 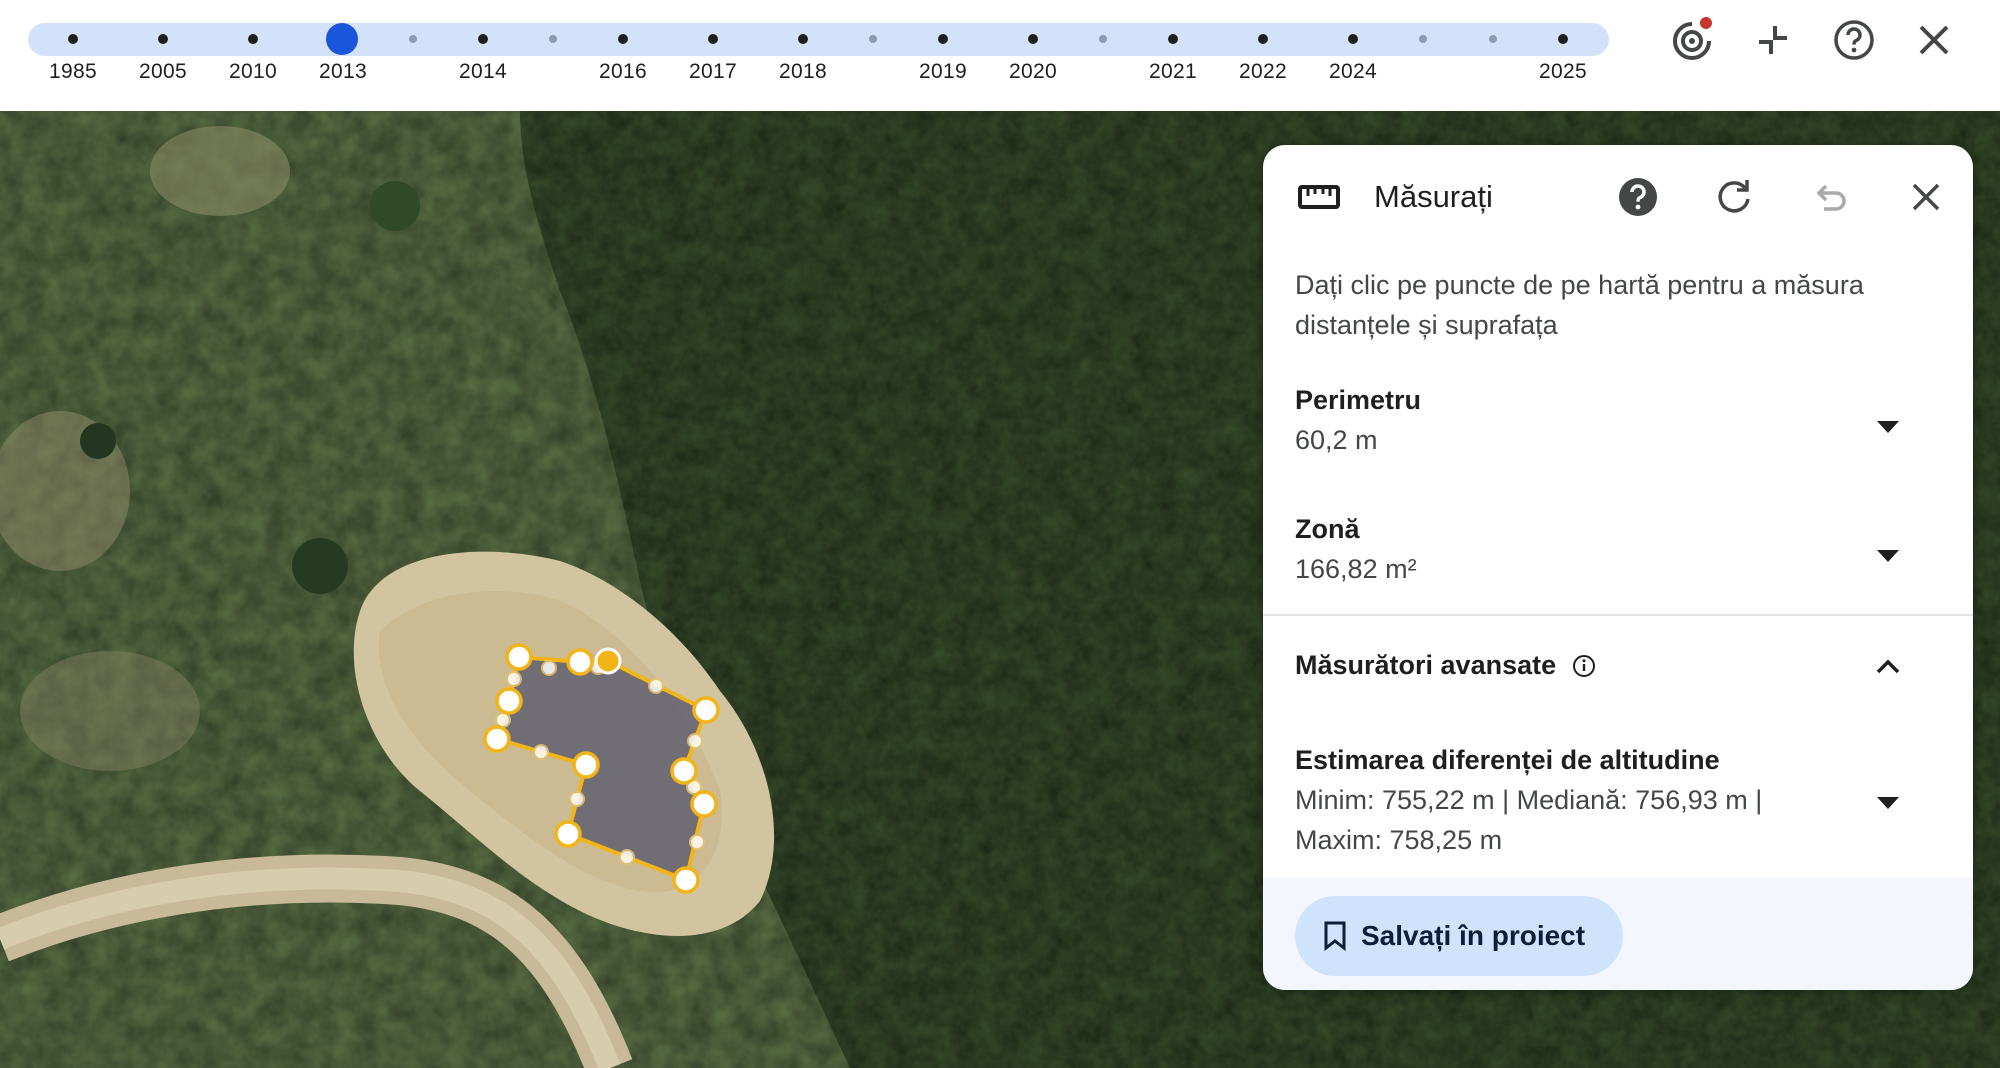 I want to click on timeline-dot-2020, so click(x=1033, y=39).